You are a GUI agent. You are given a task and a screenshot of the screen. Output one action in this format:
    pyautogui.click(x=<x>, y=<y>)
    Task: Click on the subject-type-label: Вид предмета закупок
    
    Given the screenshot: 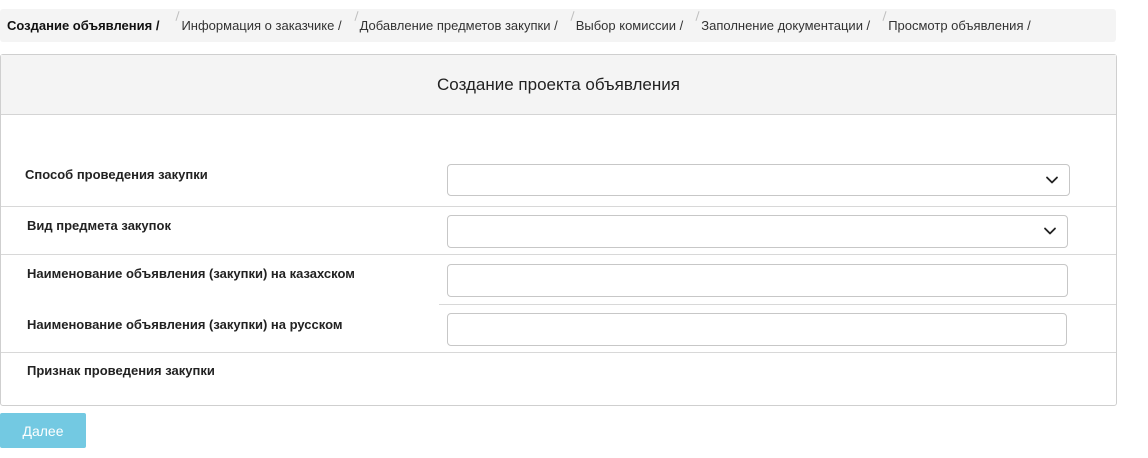 What is the action you would take?
    pyautogui.click(x=99, y=225)
    